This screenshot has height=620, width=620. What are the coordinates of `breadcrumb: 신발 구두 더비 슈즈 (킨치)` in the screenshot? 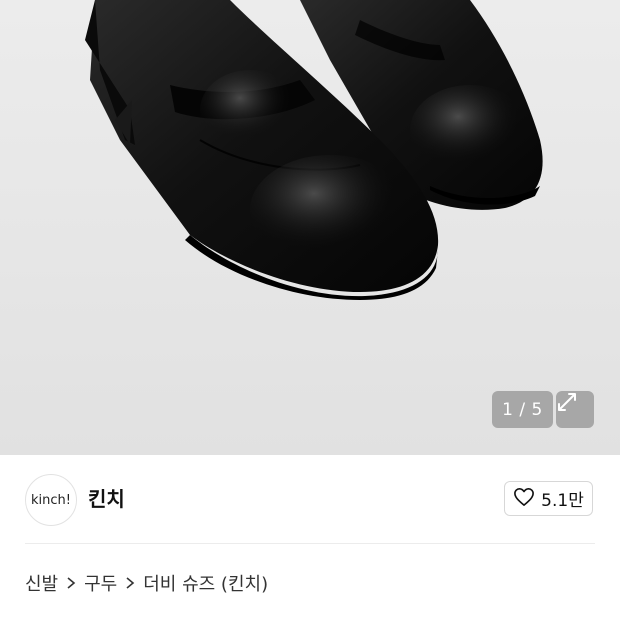 It's located at (146, 583).